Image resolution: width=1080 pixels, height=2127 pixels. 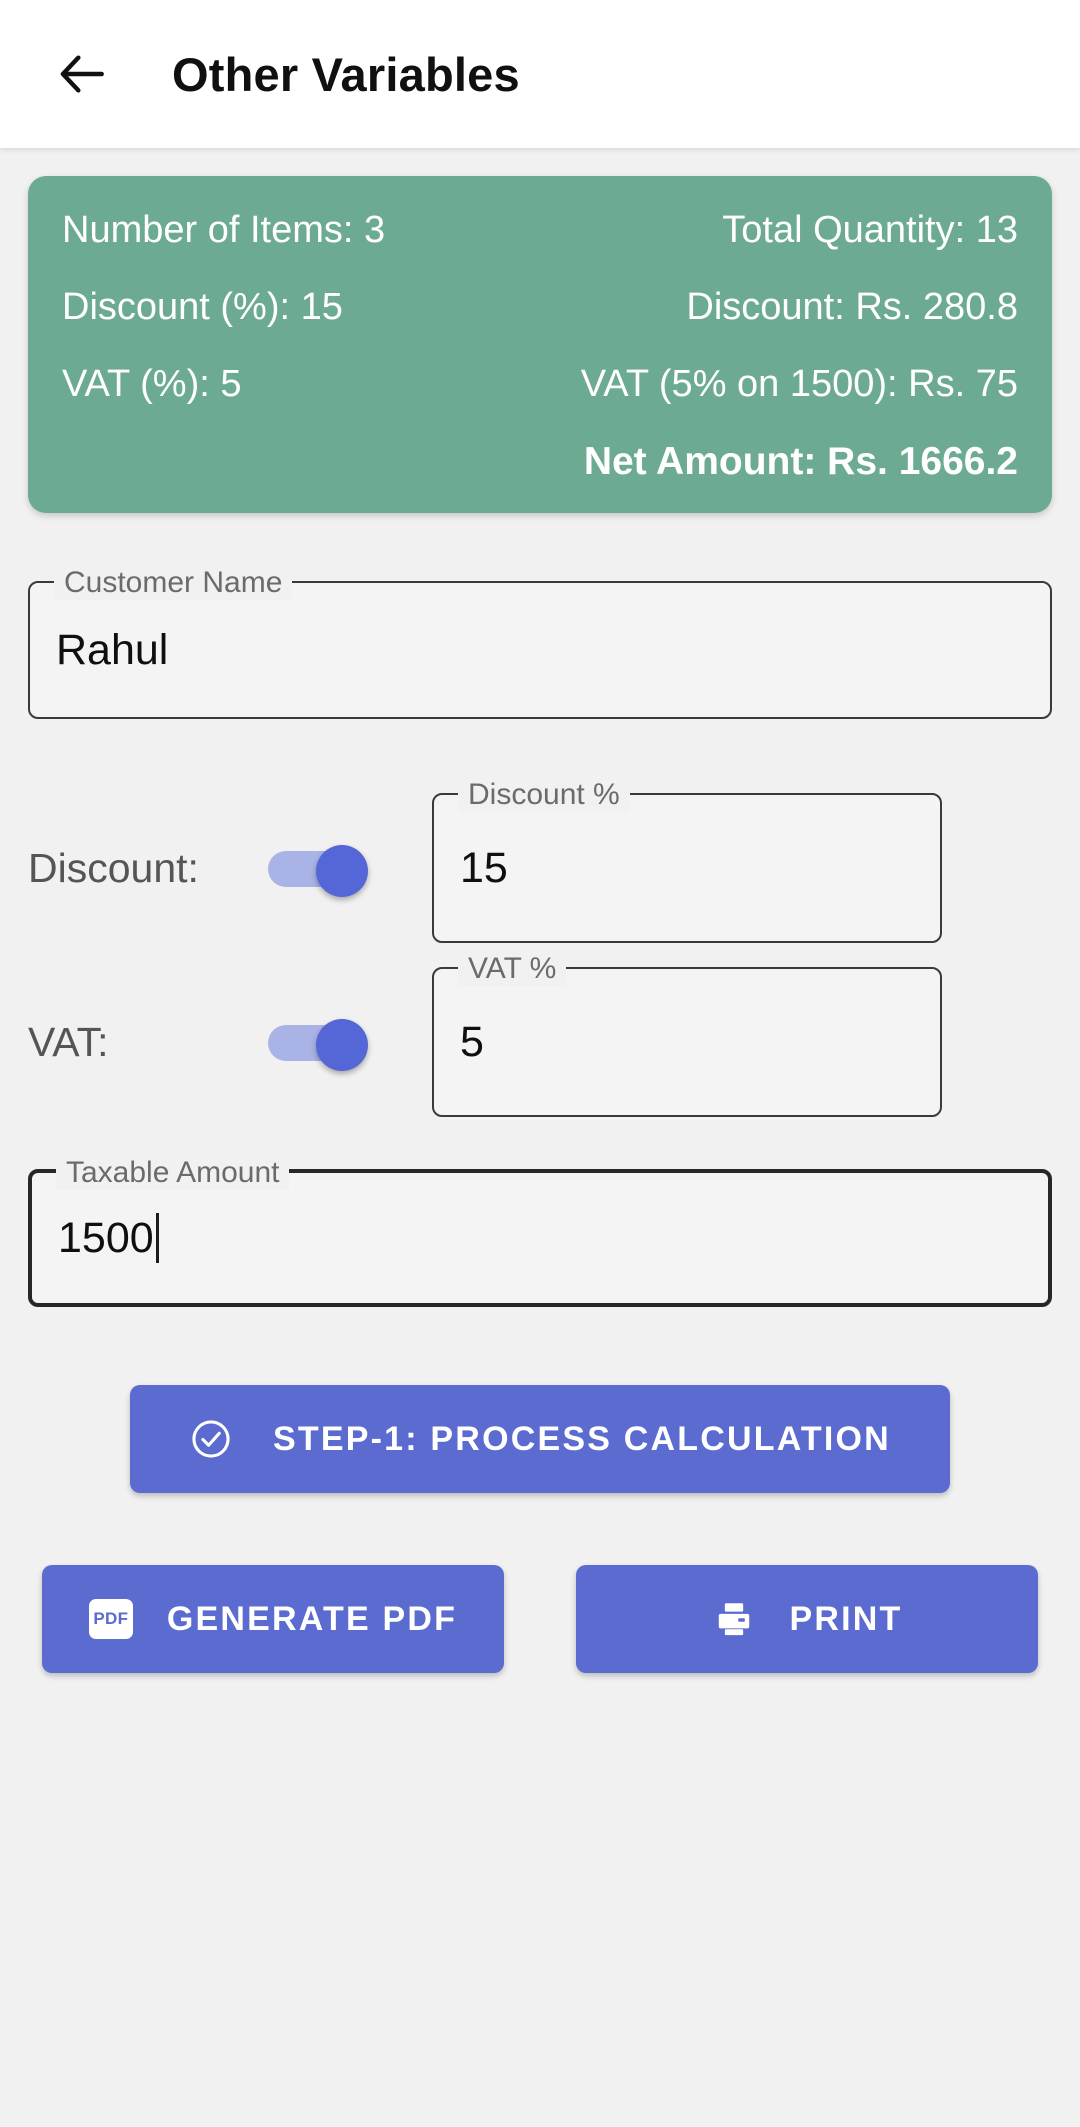 I want to click on discount-toggle, so click(x=318, y=871).